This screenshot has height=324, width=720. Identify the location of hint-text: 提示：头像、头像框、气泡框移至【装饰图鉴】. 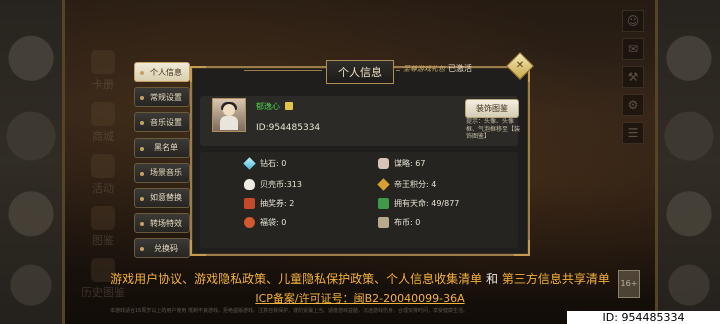
(493, 129).